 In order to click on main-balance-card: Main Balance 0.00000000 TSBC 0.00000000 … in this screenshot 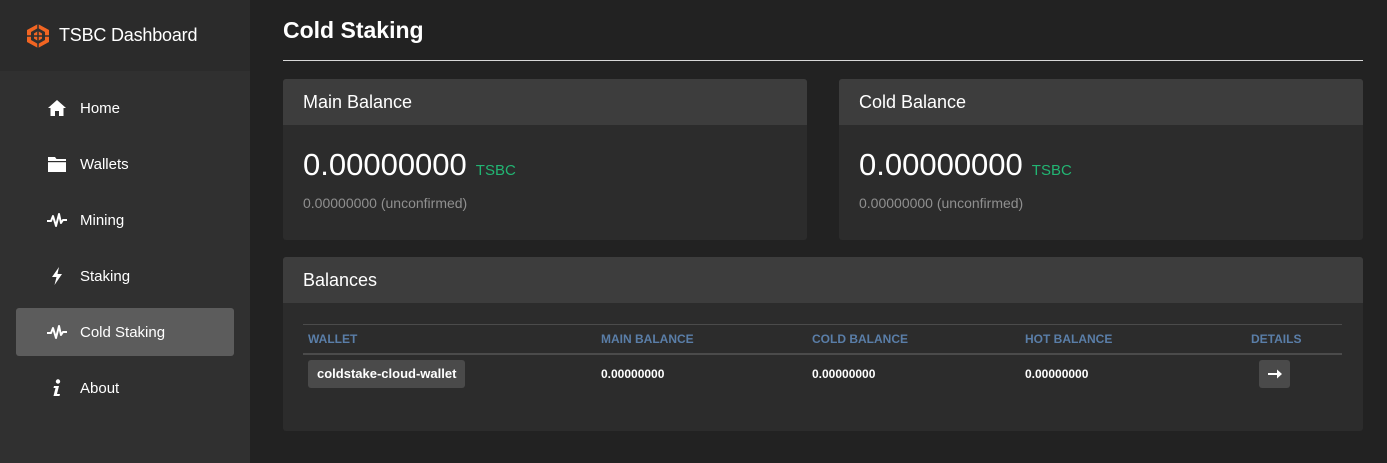, I will do `click(545, 159)`.